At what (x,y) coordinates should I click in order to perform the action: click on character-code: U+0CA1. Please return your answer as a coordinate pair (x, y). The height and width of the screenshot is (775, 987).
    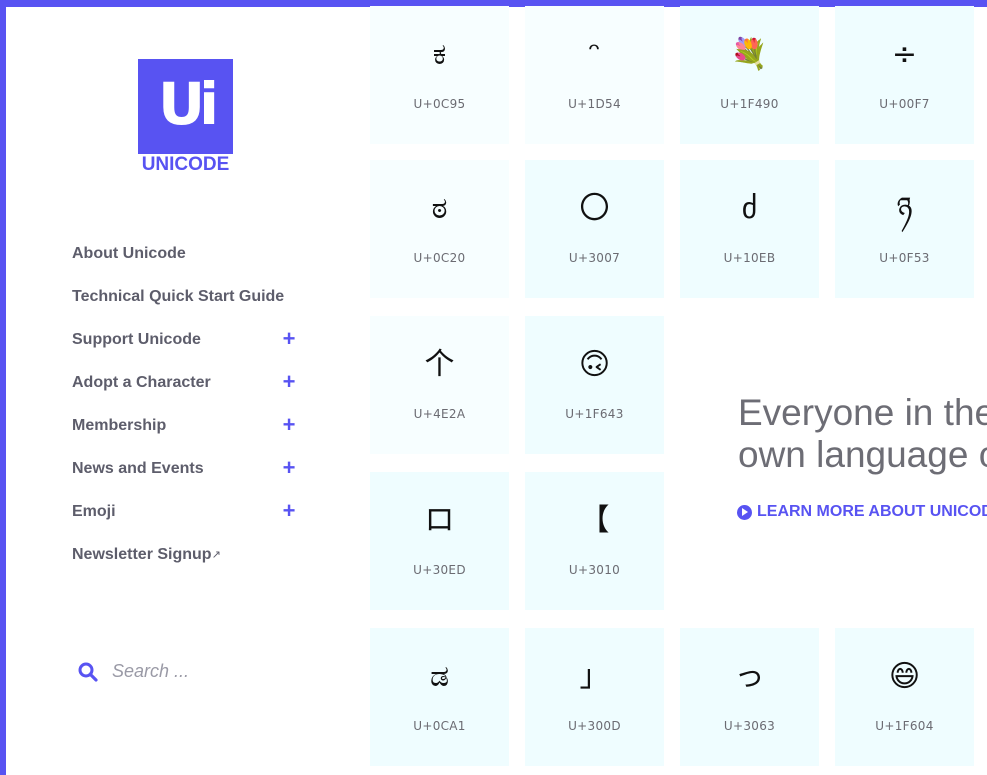
    Looking at the image, I should click on (439, 726).